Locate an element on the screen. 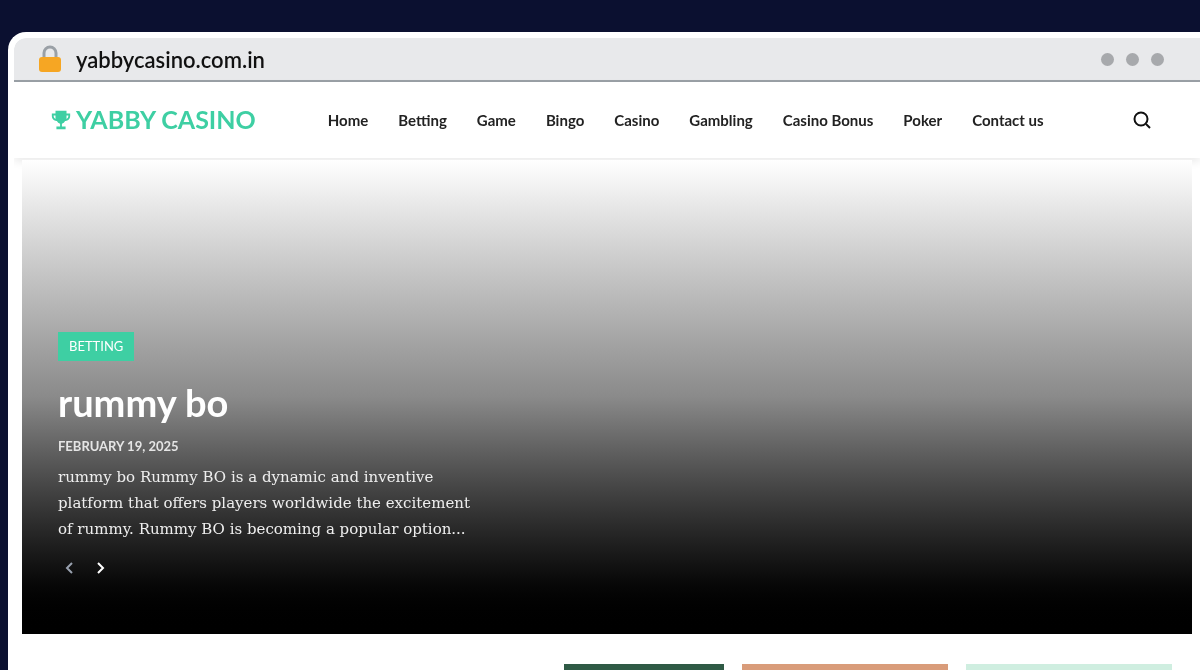 The width and height of the screenshot is (1200, 670). nav-link: Bingo is located at coordinates (565, 120).